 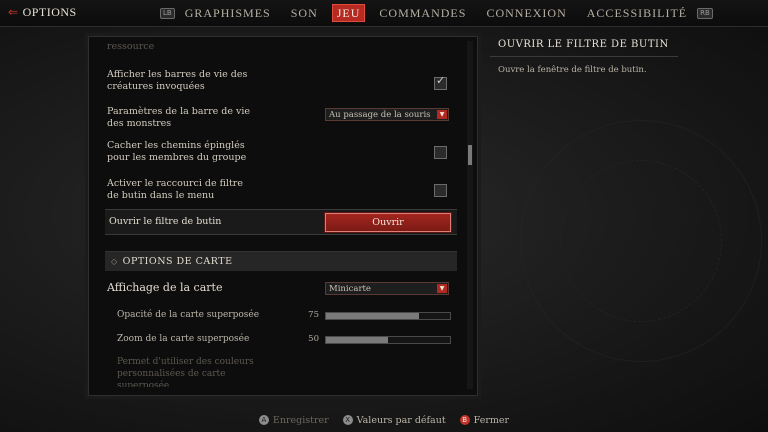 What do you see at coordinates (637, 13) in the screenshot?
I see `tab-accessibility: ACCESSIBILITÉ` at bounding box center [637, 13].